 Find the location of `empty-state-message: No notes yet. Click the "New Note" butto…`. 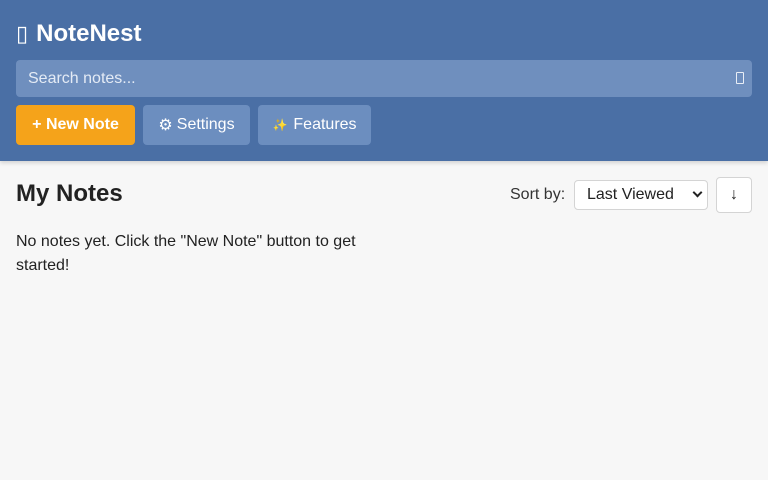

empty-state-message: No notes yet. Click the "New Note" butto… is located at coordinates (186, 253).